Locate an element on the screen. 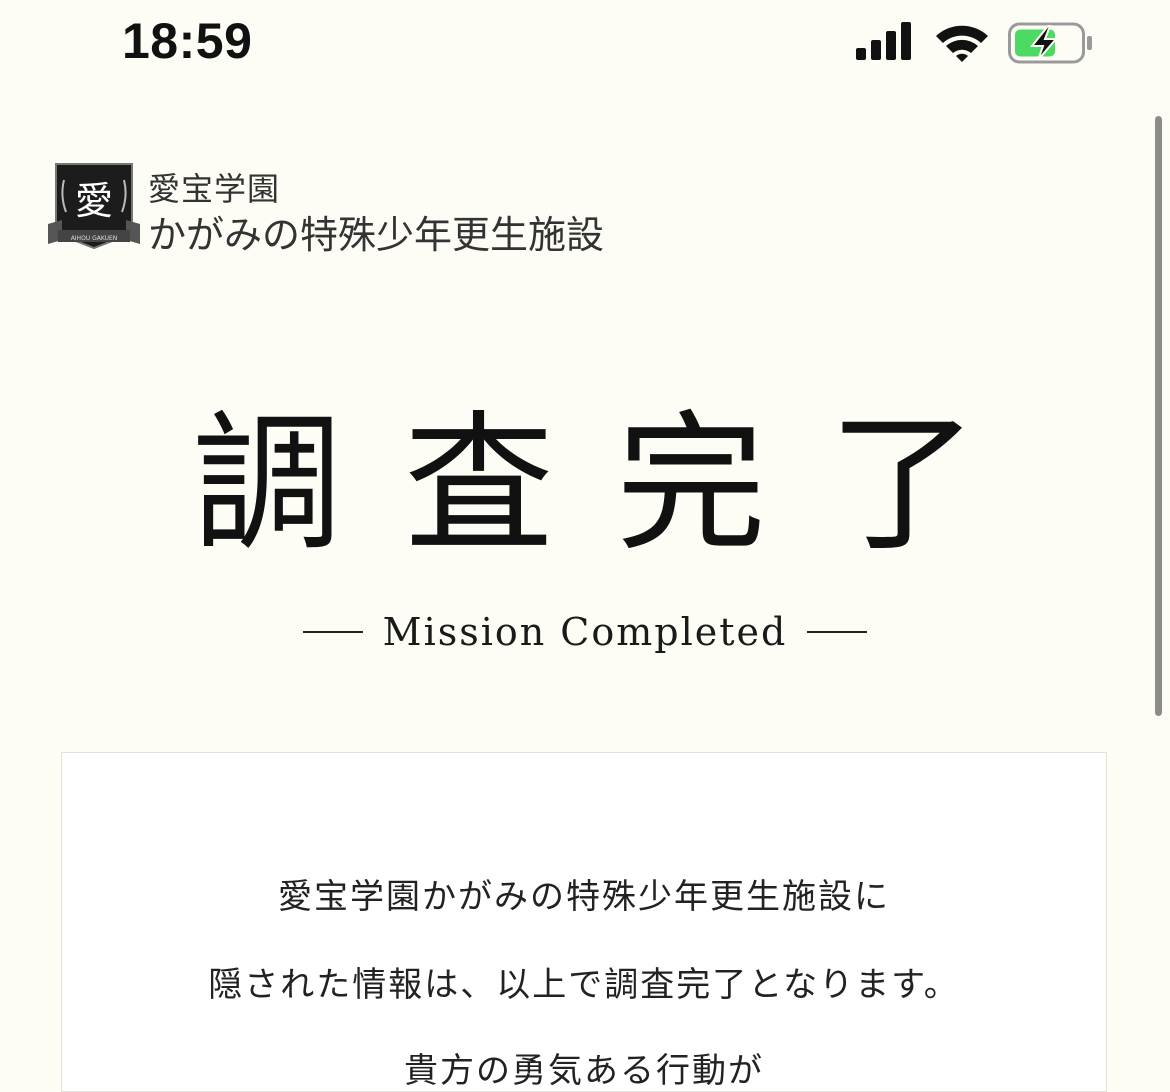 The image size is (1170, 1092). subtitle-row: Mission Completed is located at coordinates (585, 632).